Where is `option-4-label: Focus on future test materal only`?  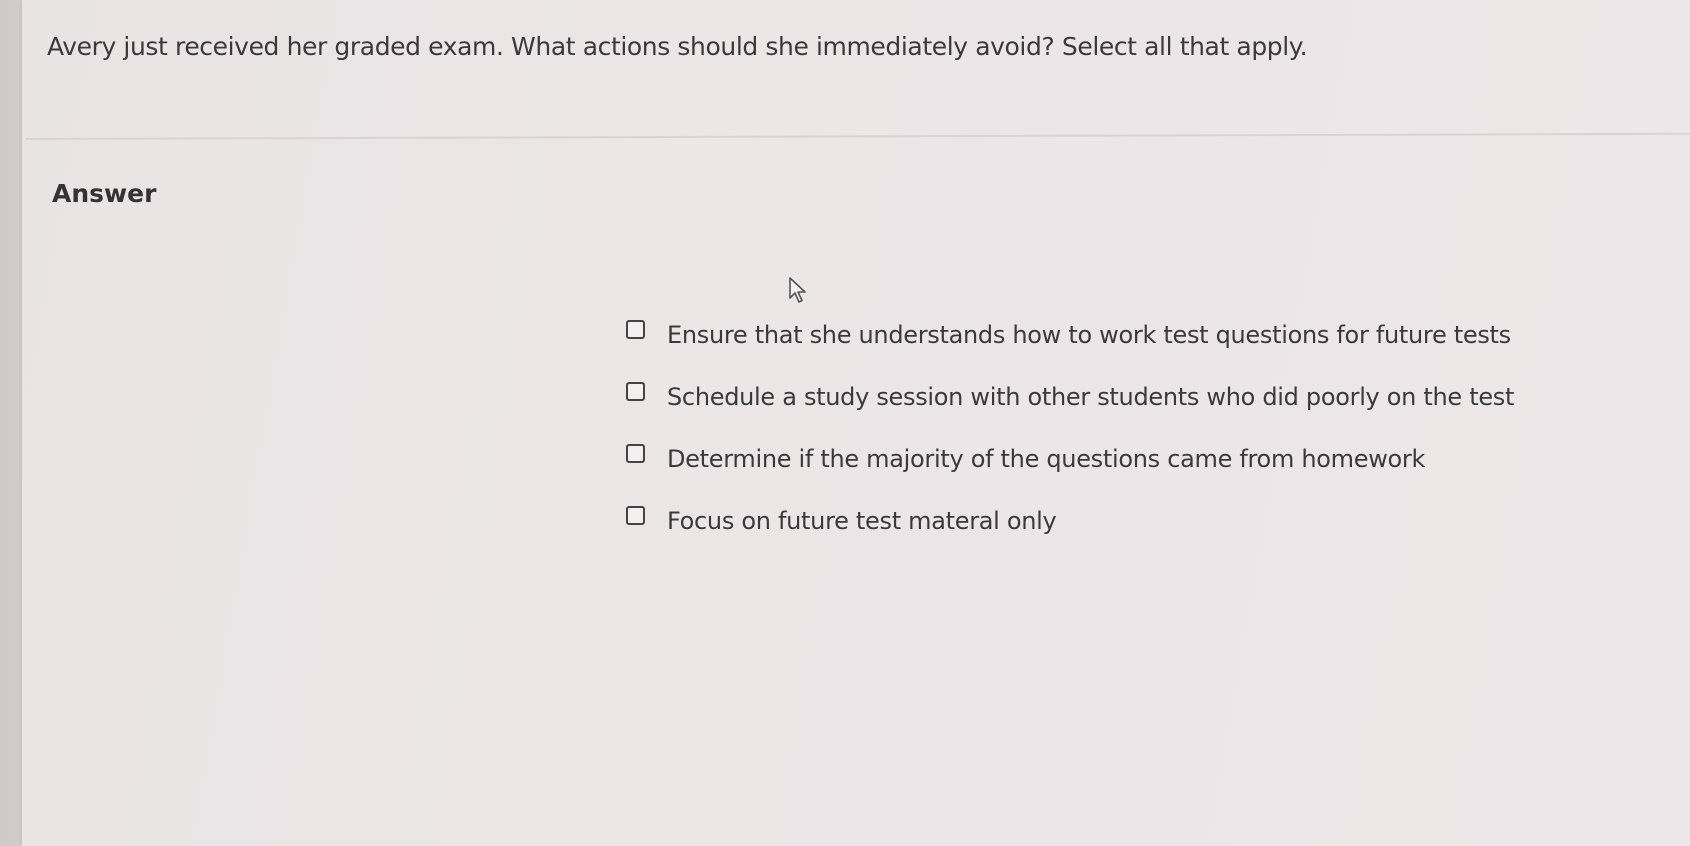 option-4-label: Focus on future test materal only is located at coordinates (862, 521).